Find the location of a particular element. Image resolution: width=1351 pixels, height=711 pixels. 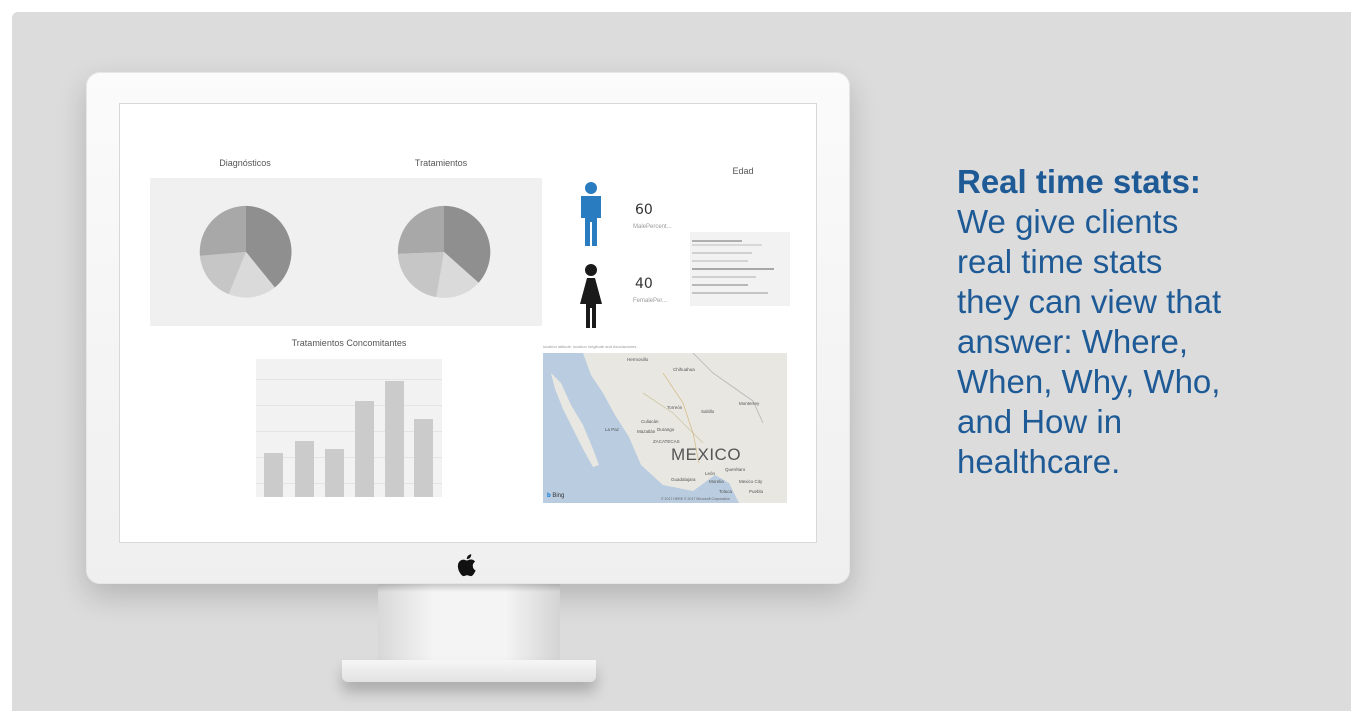

edad-title: Edad is located at coordinates (743, 171).